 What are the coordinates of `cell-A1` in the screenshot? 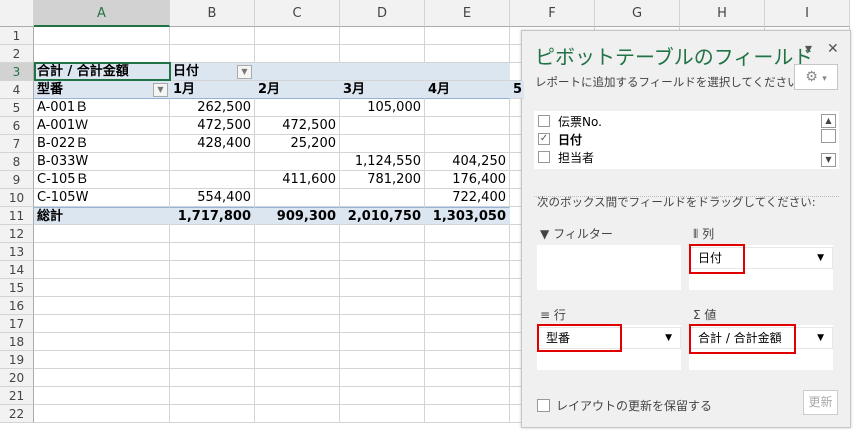 It's located at (102, 36).